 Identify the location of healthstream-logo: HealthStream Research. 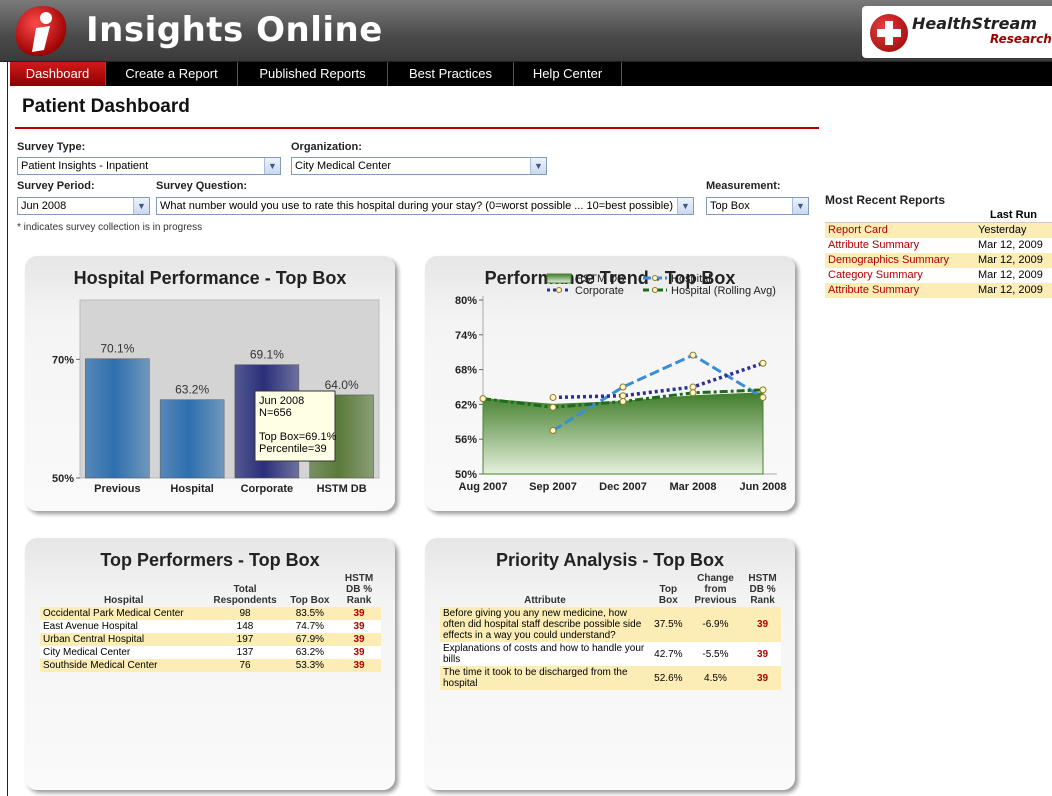
(957, 32).